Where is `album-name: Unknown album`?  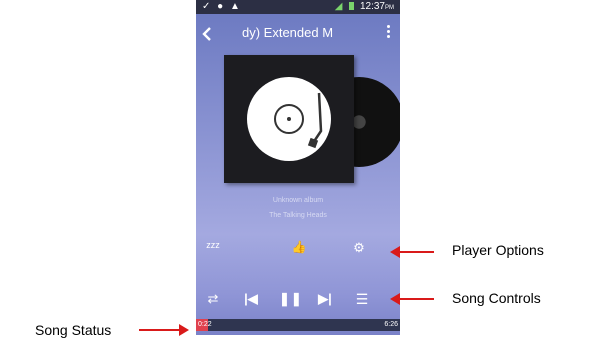 album-name: Unknown album is located at coordinates (298, 200).